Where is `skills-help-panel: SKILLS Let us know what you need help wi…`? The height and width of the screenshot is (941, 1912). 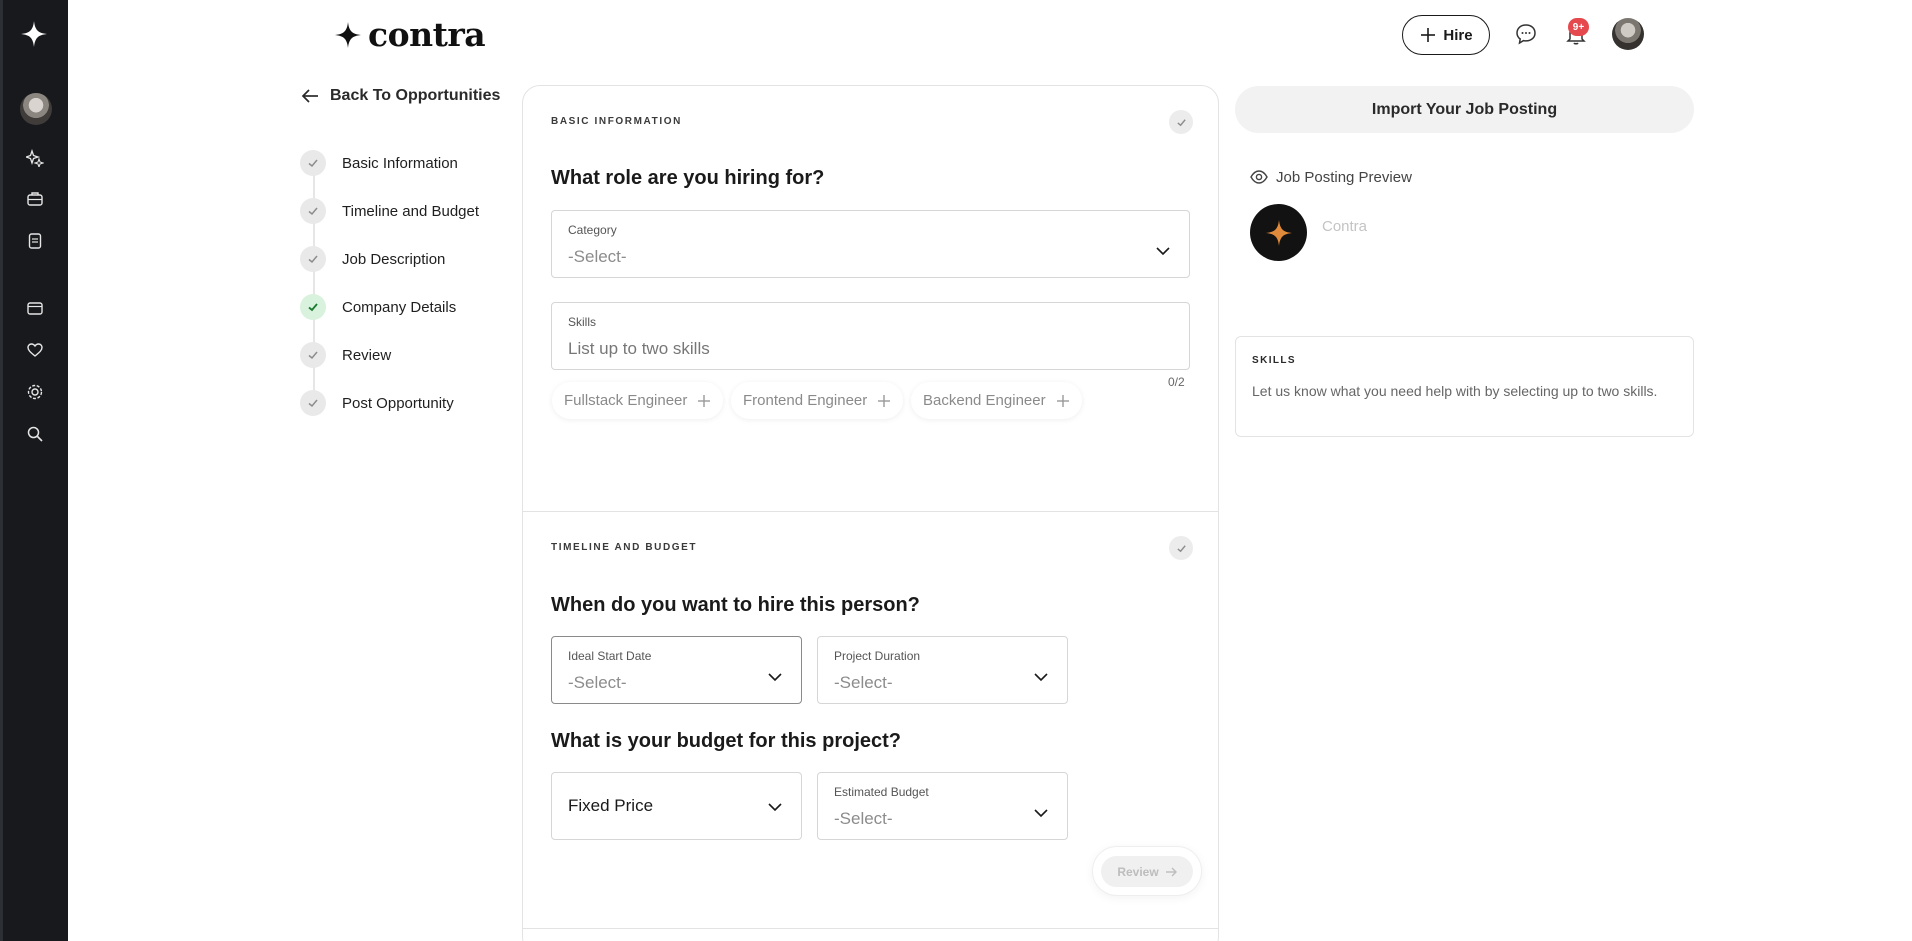 skills-help-panel: SKILLS Let us know what you need help wi… is located at coordinates (1464, 386).